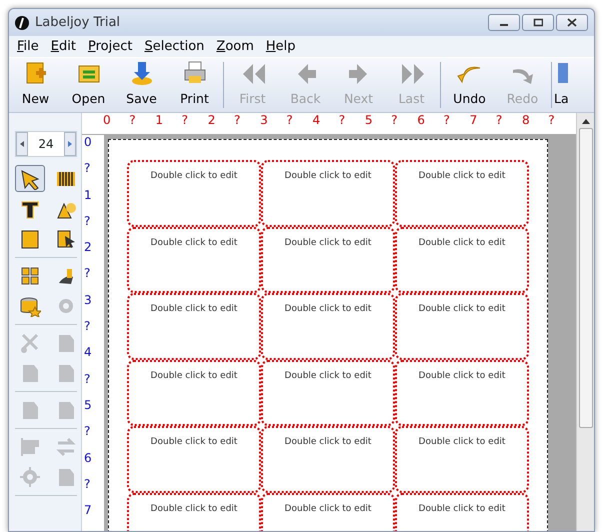 This screenshot has height=532, width=603. I want to click on image-frame-icon, so click(66, 239).